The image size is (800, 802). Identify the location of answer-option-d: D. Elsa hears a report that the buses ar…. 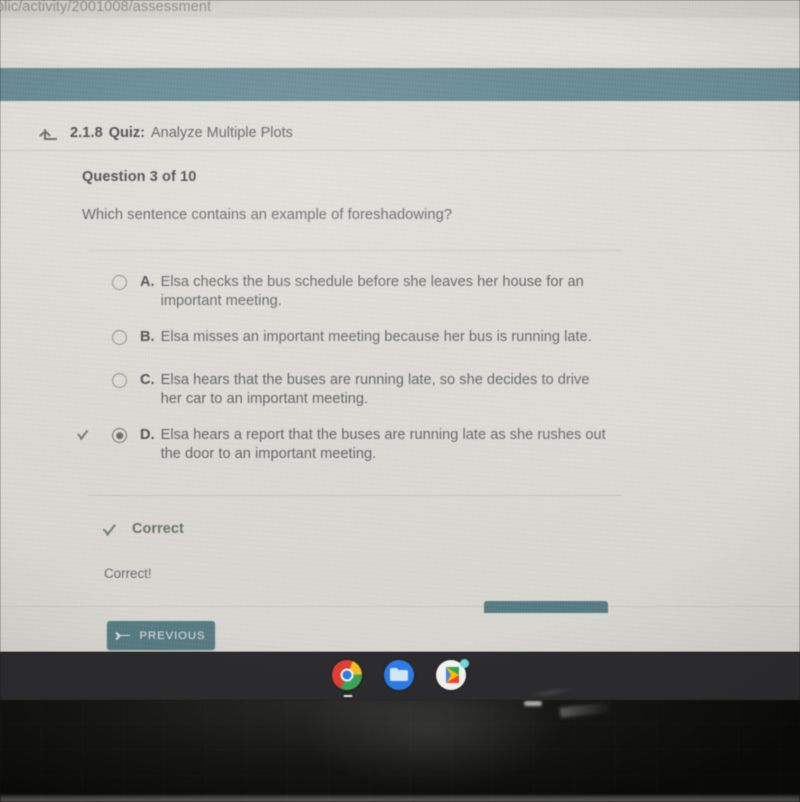
(400, 445).